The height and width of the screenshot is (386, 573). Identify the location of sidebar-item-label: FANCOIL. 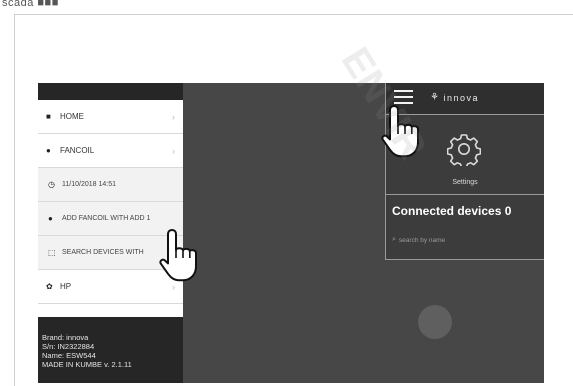
(77, 150).